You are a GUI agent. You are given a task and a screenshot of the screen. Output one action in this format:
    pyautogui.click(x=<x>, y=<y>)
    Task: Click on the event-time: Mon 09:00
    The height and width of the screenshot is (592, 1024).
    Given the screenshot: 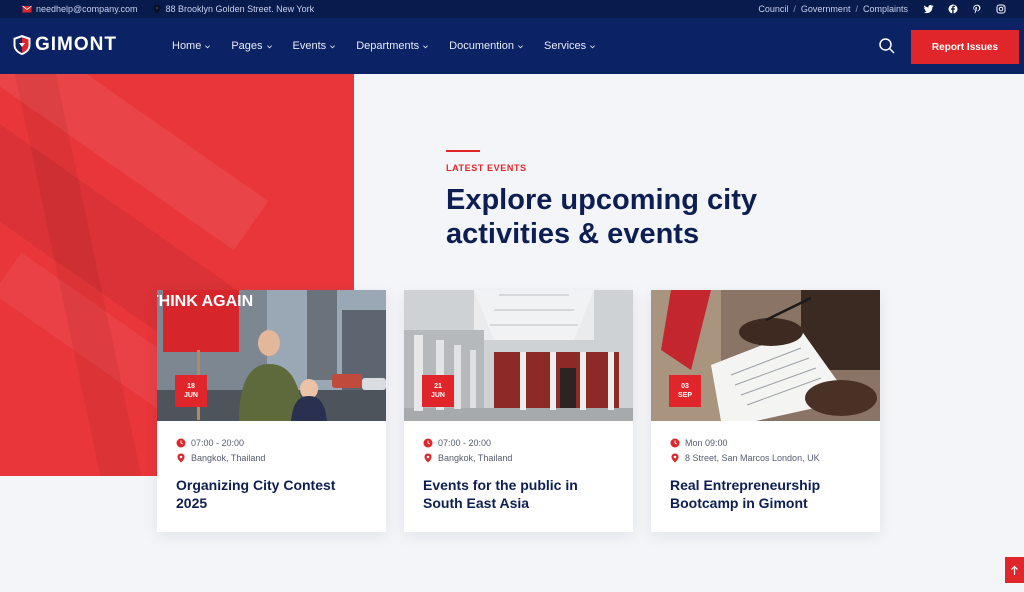 What is the action you would take?
    pyautogui.click(x=699, y=443)
    